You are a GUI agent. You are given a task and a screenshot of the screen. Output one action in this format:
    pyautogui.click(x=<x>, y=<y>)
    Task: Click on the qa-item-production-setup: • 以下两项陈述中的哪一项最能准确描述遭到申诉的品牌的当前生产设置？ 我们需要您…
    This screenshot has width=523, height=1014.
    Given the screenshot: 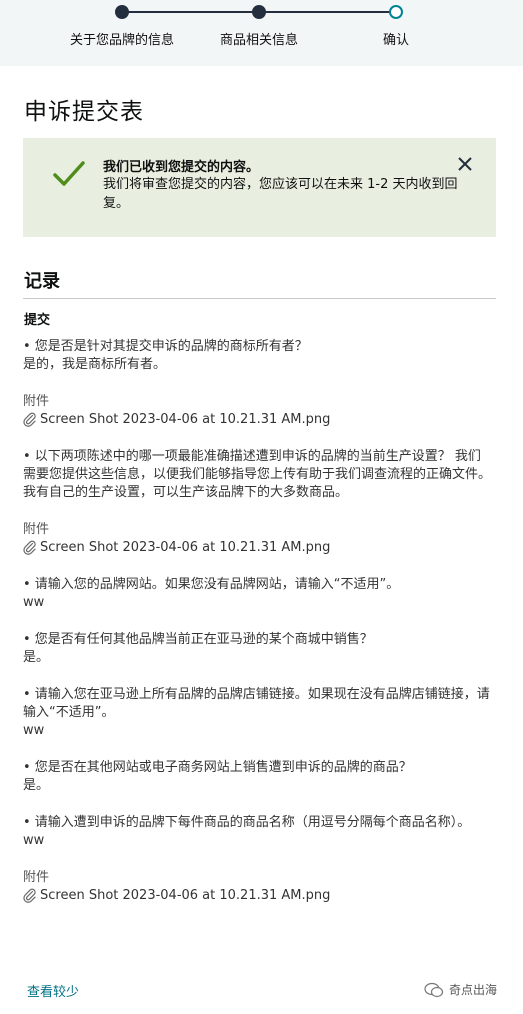 What is the action you would take?
    pyautogui.click(x=257, y=475)
    